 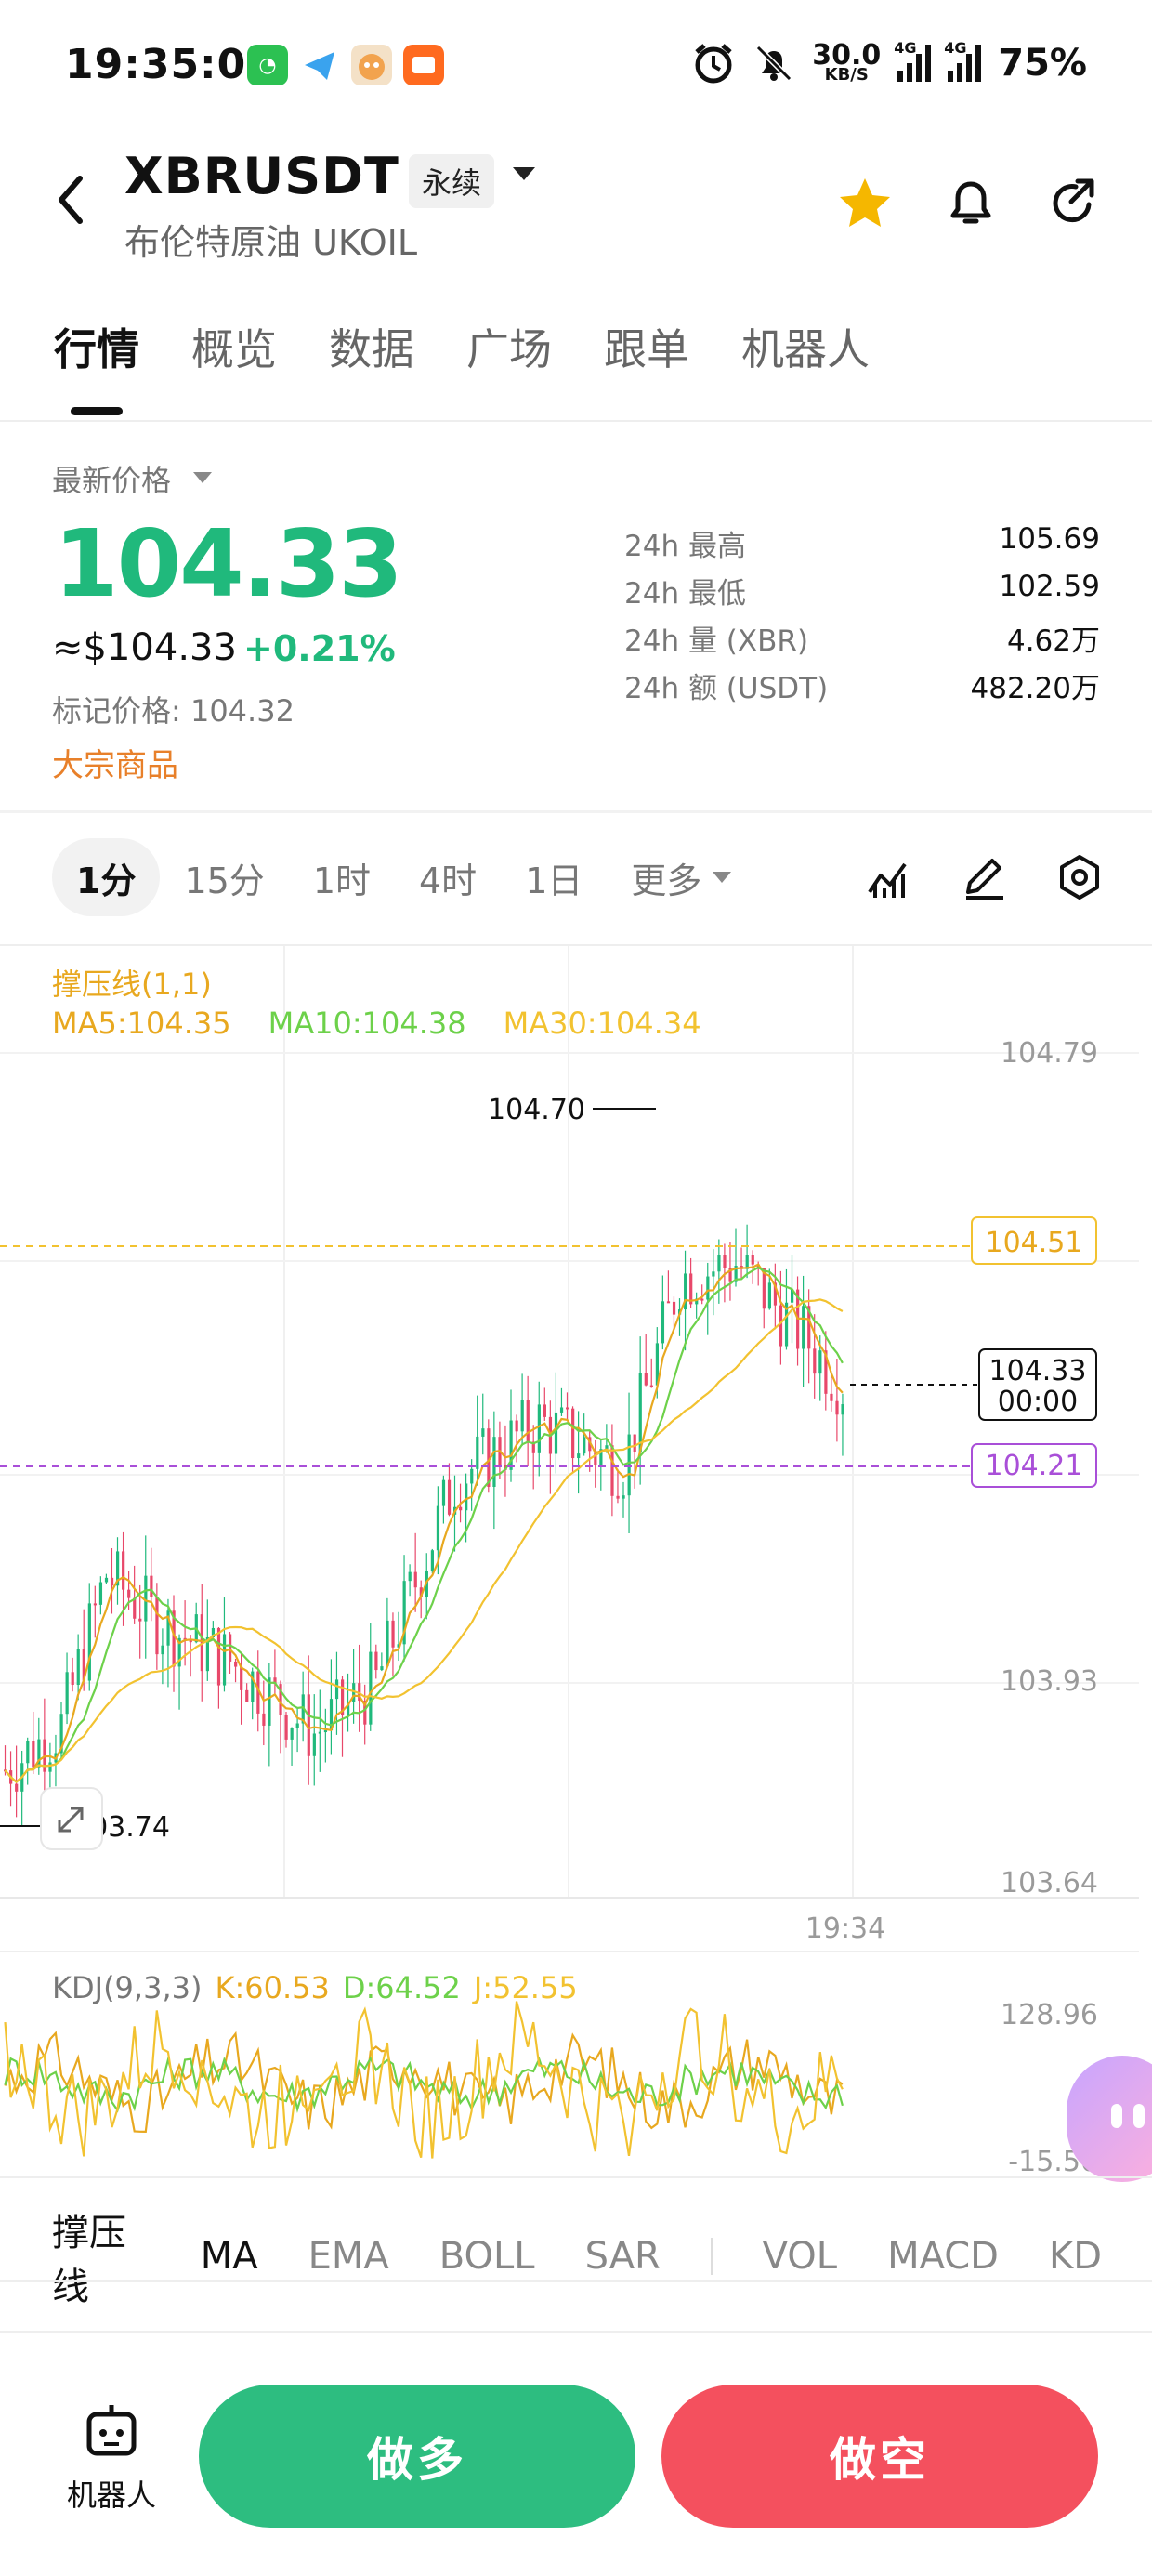 What do you see at coordinates (170, 64) in the screenshot?
I see `status-time: 19:35:00` at bounding box center [170, 64].